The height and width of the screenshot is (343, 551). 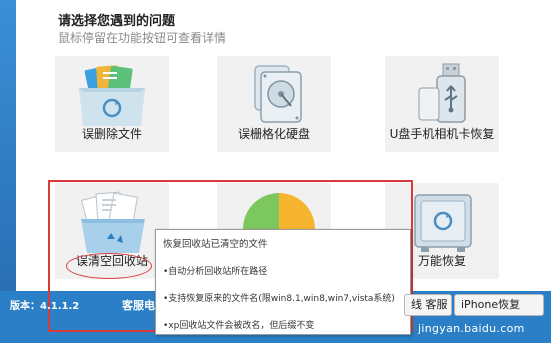 What do you see at coordinates (215, 272) in the screenshot?
I see `tooltip-item: •自动分析回收站所在路径` at bounding box center [215, 272].